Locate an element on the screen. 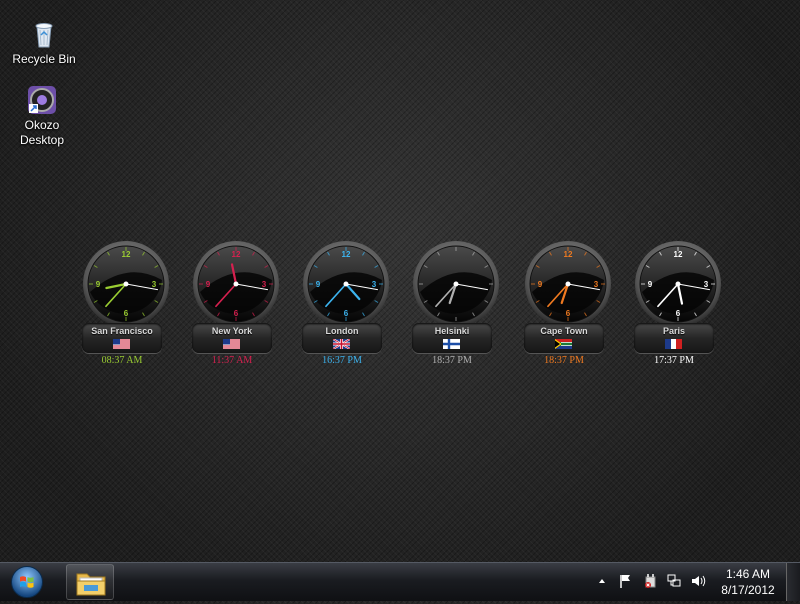 The height and width of the screenshot is (604, 800). clock-london: 12 3 6 9 London 16:37 PM is located at coordinates (346, 305).